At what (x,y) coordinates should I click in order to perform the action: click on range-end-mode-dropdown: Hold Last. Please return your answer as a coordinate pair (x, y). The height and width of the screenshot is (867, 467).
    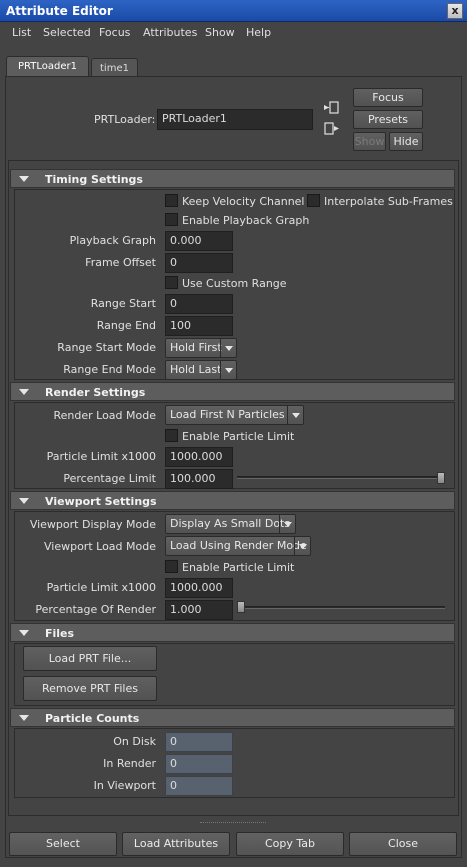
    Looking at the image, I should click on (201, 370).